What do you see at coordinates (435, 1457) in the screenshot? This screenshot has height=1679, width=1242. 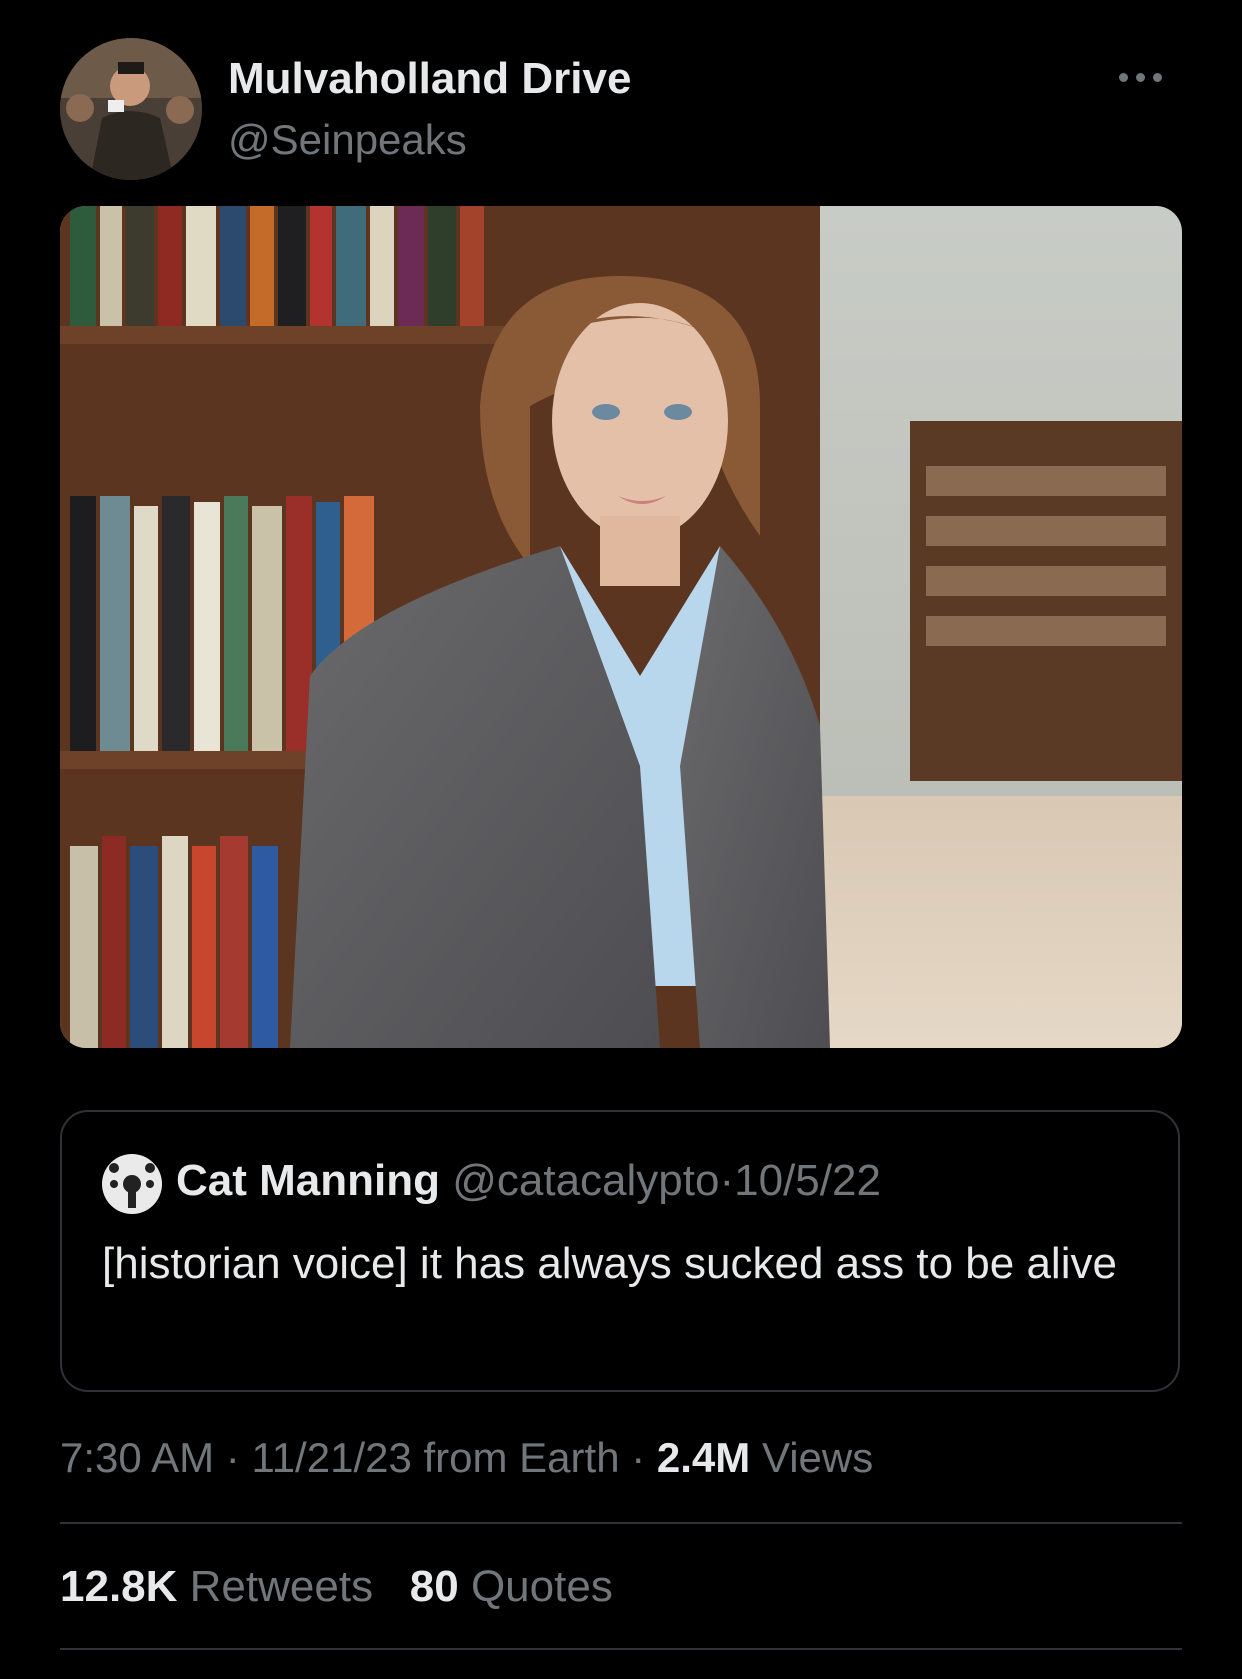 I see `tweet-date-source: 11/21/23 from Earth` at bounding box center [435, 1457].